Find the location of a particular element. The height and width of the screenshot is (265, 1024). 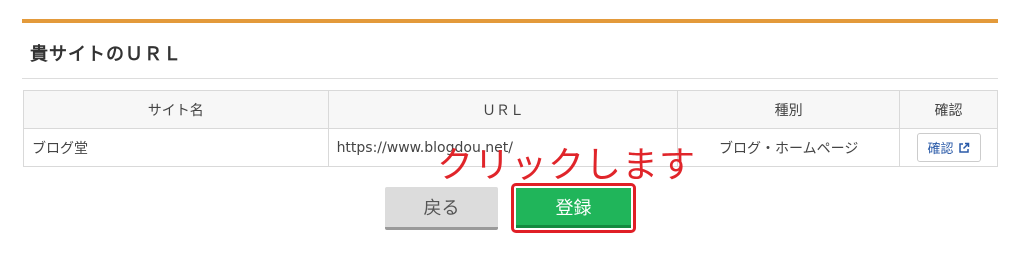

section-title: 貴サイトのＵＲＬ is located at coordinates (106, 54).